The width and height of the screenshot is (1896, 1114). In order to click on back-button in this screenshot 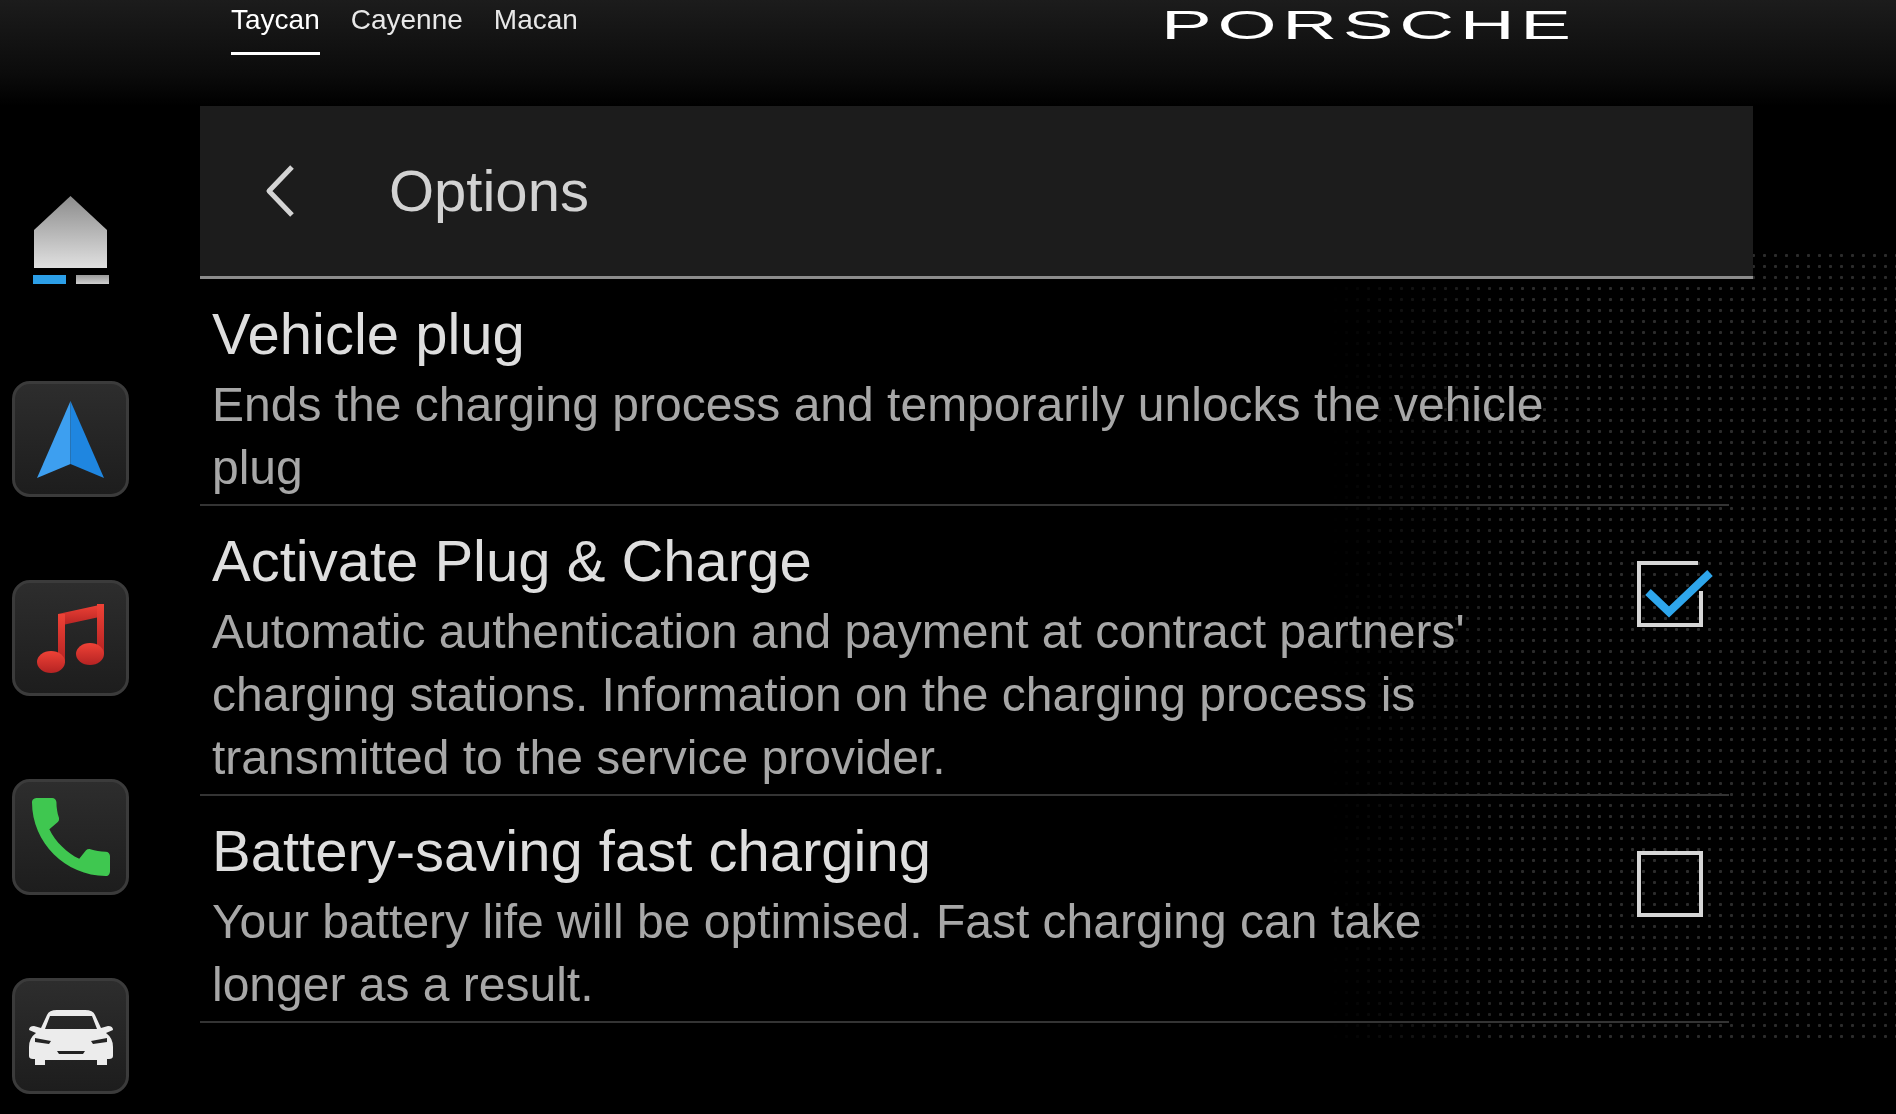, I will do `click(280, 191)`.